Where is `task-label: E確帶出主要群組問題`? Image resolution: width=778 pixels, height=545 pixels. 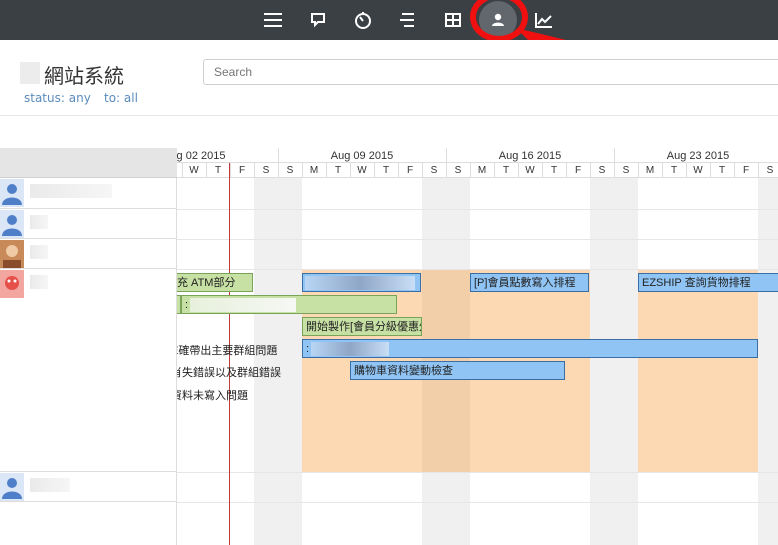 task-label: E確帶出主要群組問題 is located at coordinates (227, 350).